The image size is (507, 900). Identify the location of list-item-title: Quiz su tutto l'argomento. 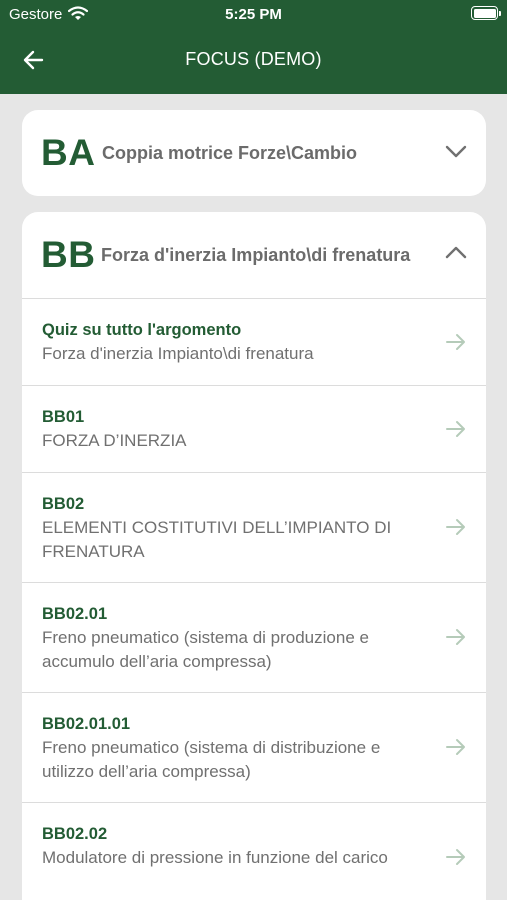
(142, 330).